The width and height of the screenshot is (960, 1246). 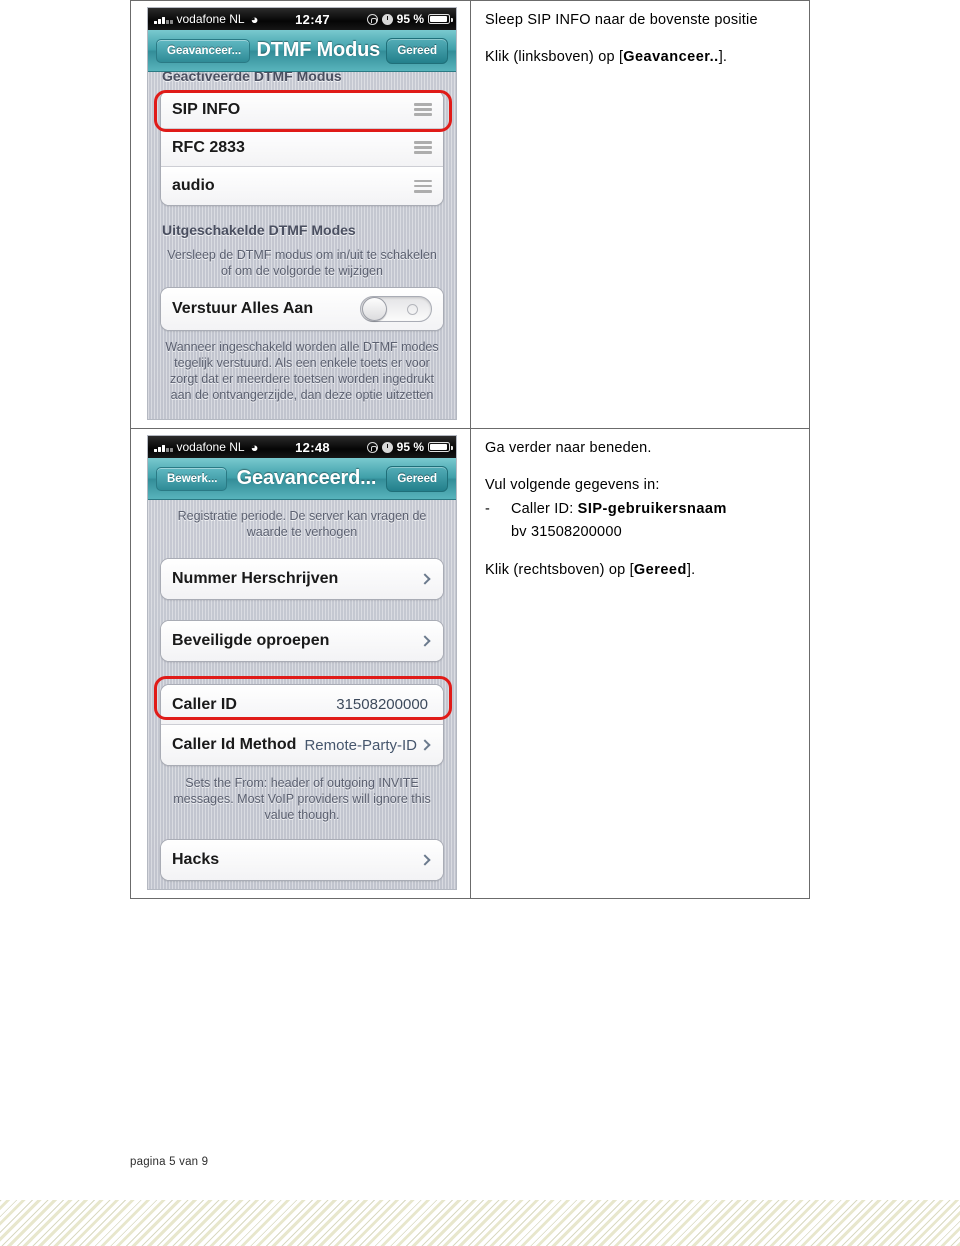 What do you see at coordinates (572, 485) in the screenshot?
I see `instruction-line-2: Vul volgende gegevens in:` at bounding box center [572, 485].